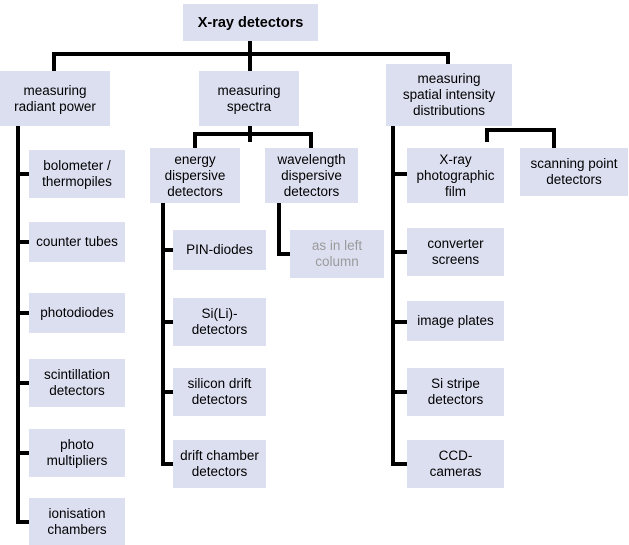  What do you see at coordinates (77, 242) in the screenshot?
I see `node-leaf-counter-tubes: counter tubes` at bounding box center [77, 242].